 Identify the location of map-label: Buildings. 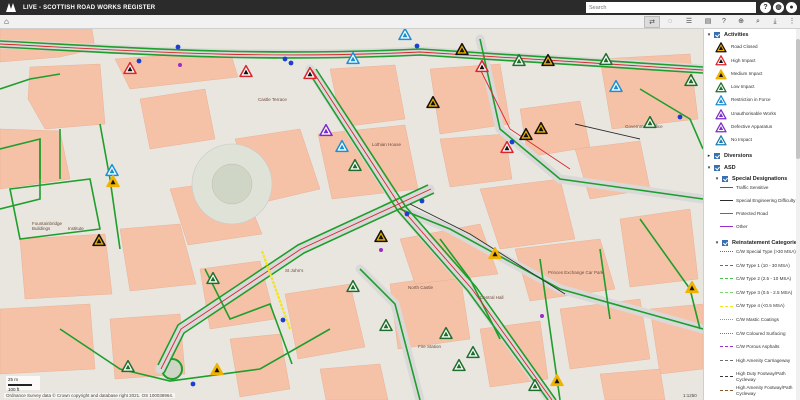
(41, 228).